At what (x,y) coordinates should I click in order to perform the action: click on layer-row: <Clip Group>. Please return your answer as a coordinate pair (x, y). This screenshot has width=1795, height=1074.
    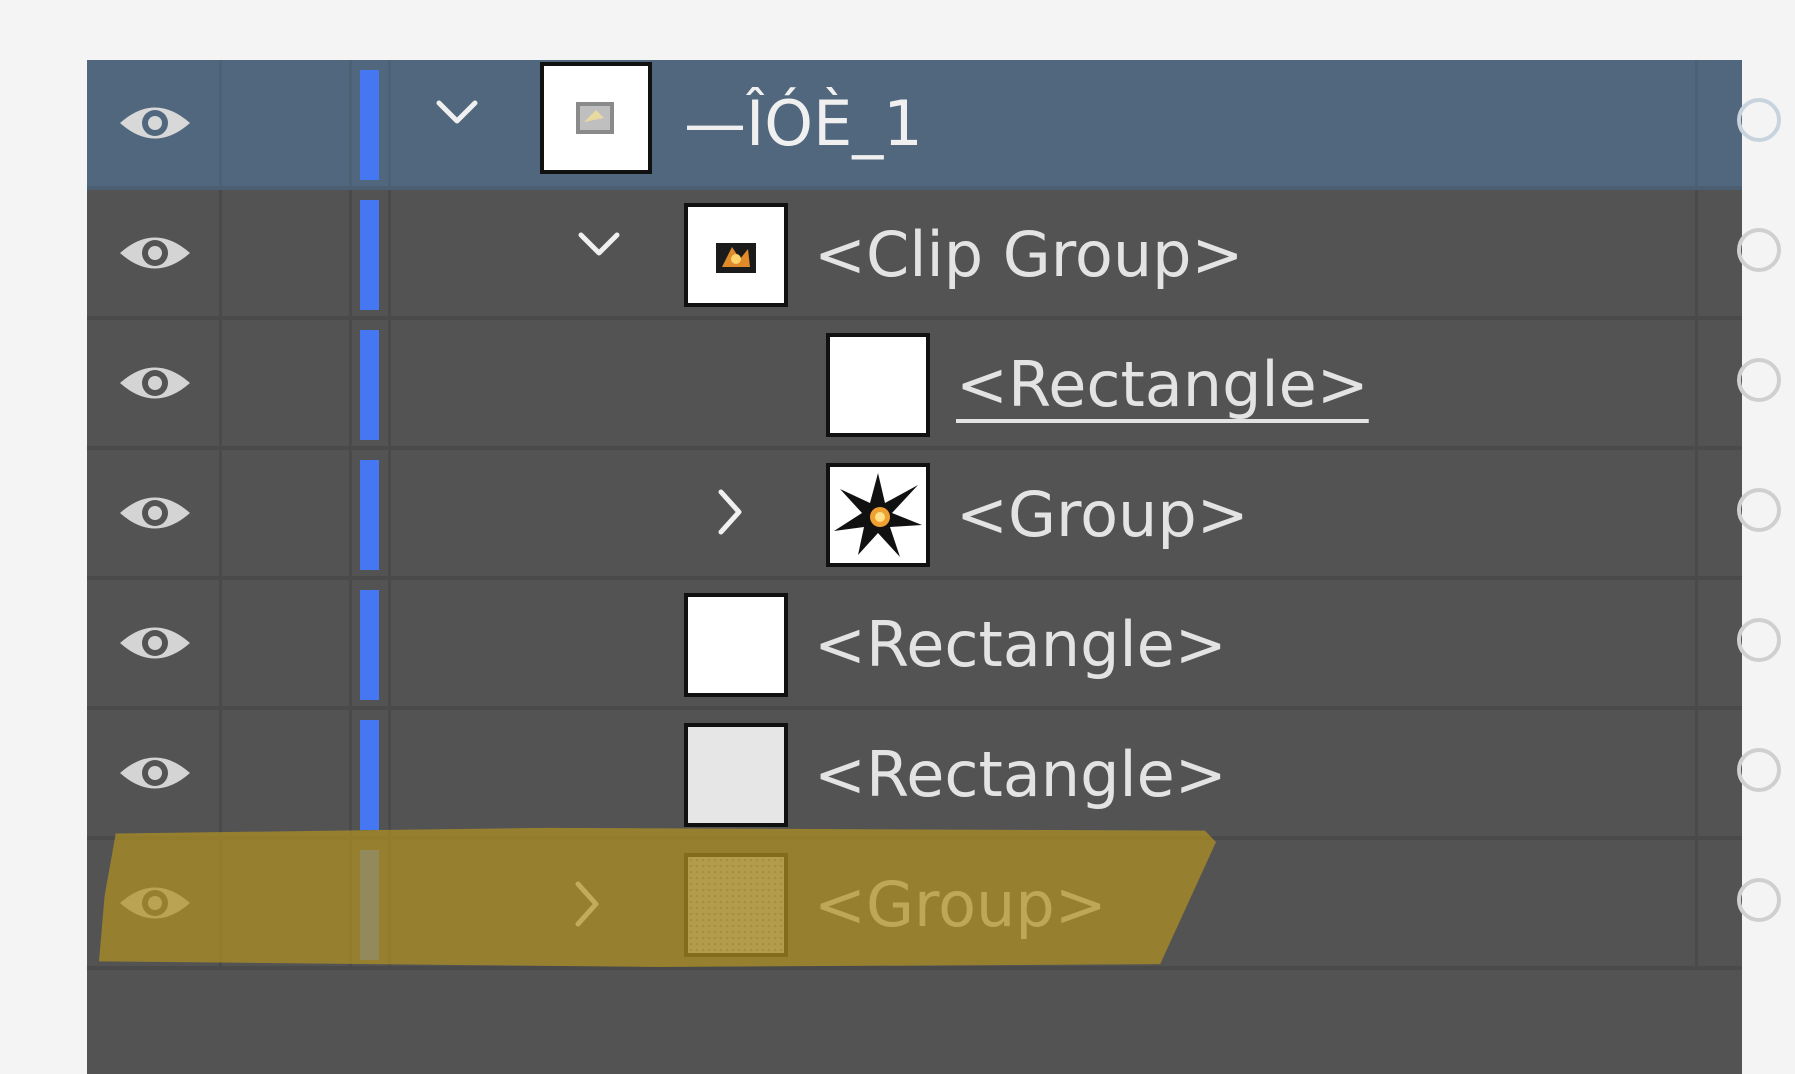
    Looking at the image, I should click on (934, 255).